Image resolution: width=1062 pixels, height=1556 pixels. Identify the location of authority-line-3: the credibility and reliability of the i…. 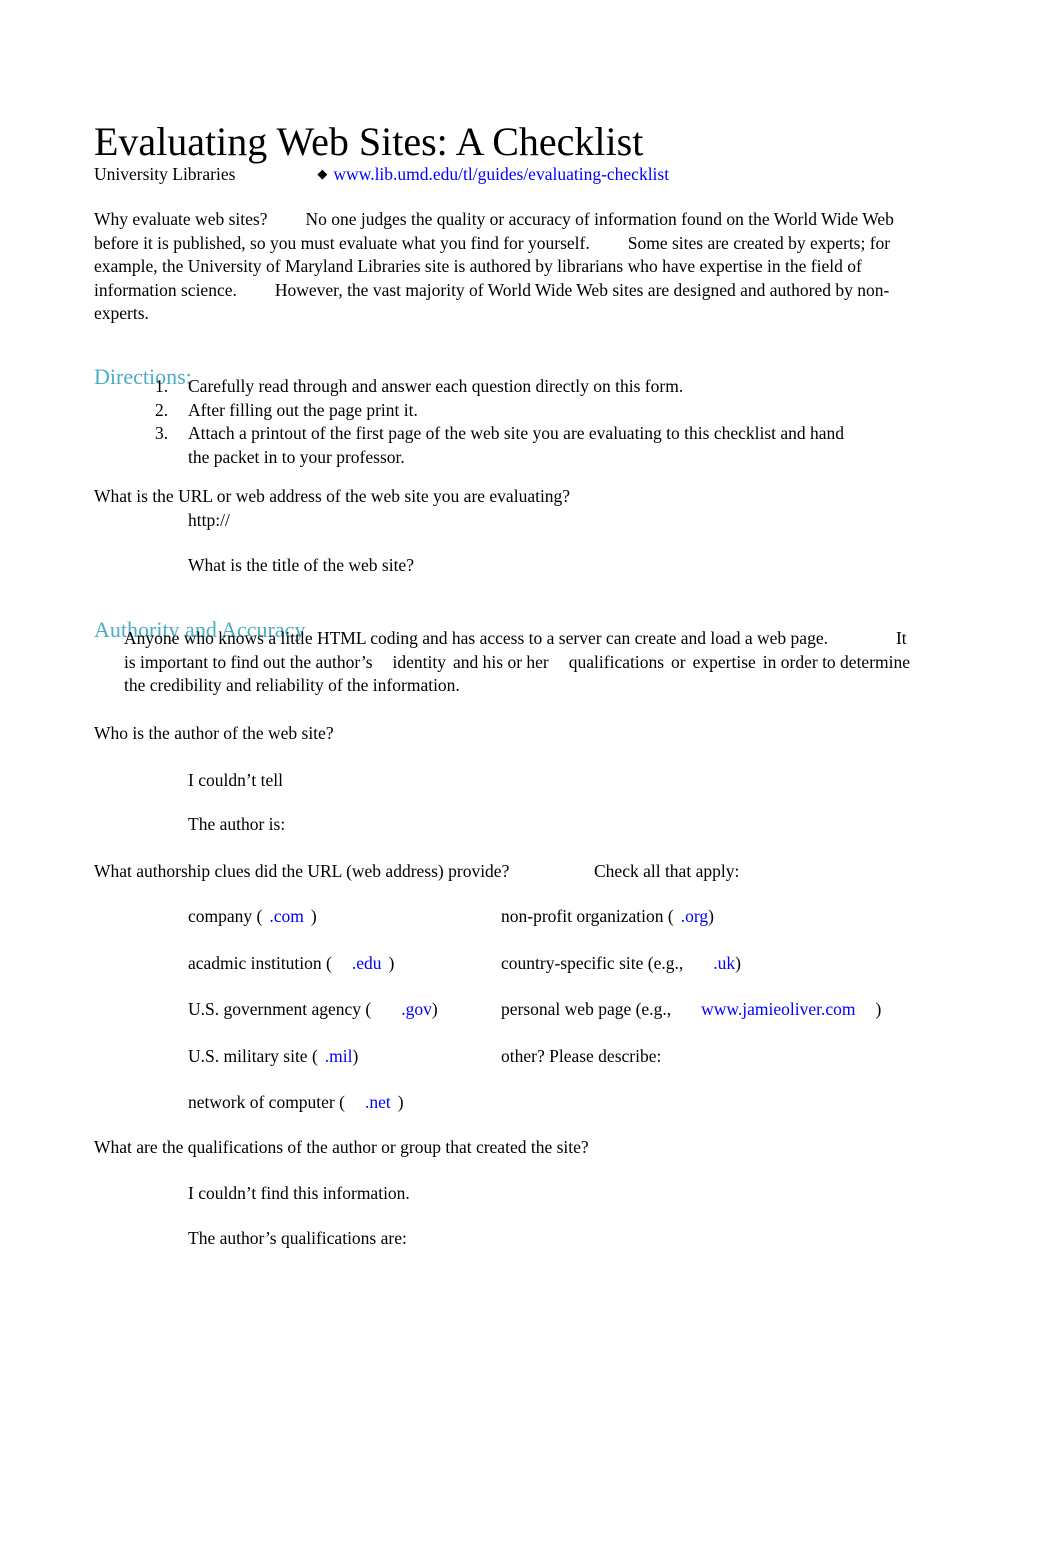
(292, 685).